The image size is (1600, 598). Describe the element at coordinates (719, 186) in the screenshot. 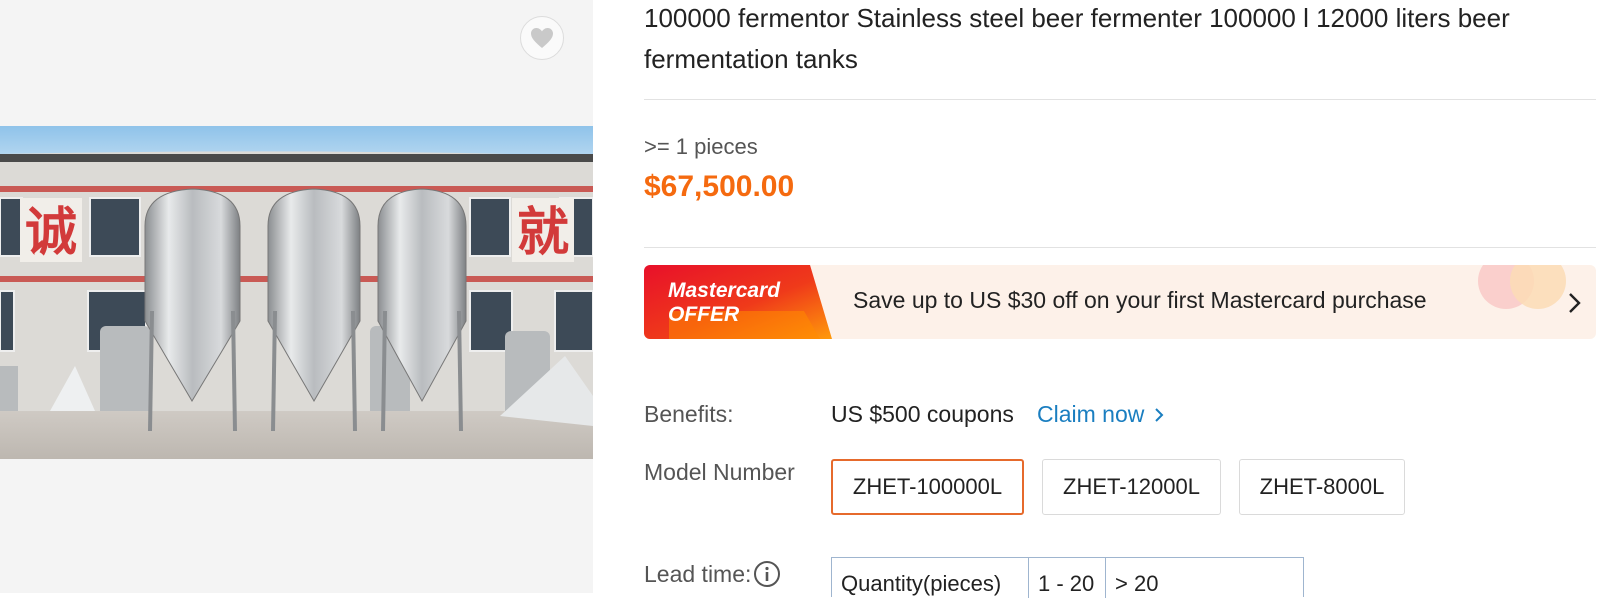

I see `product-price: $67,500.00` at that location.